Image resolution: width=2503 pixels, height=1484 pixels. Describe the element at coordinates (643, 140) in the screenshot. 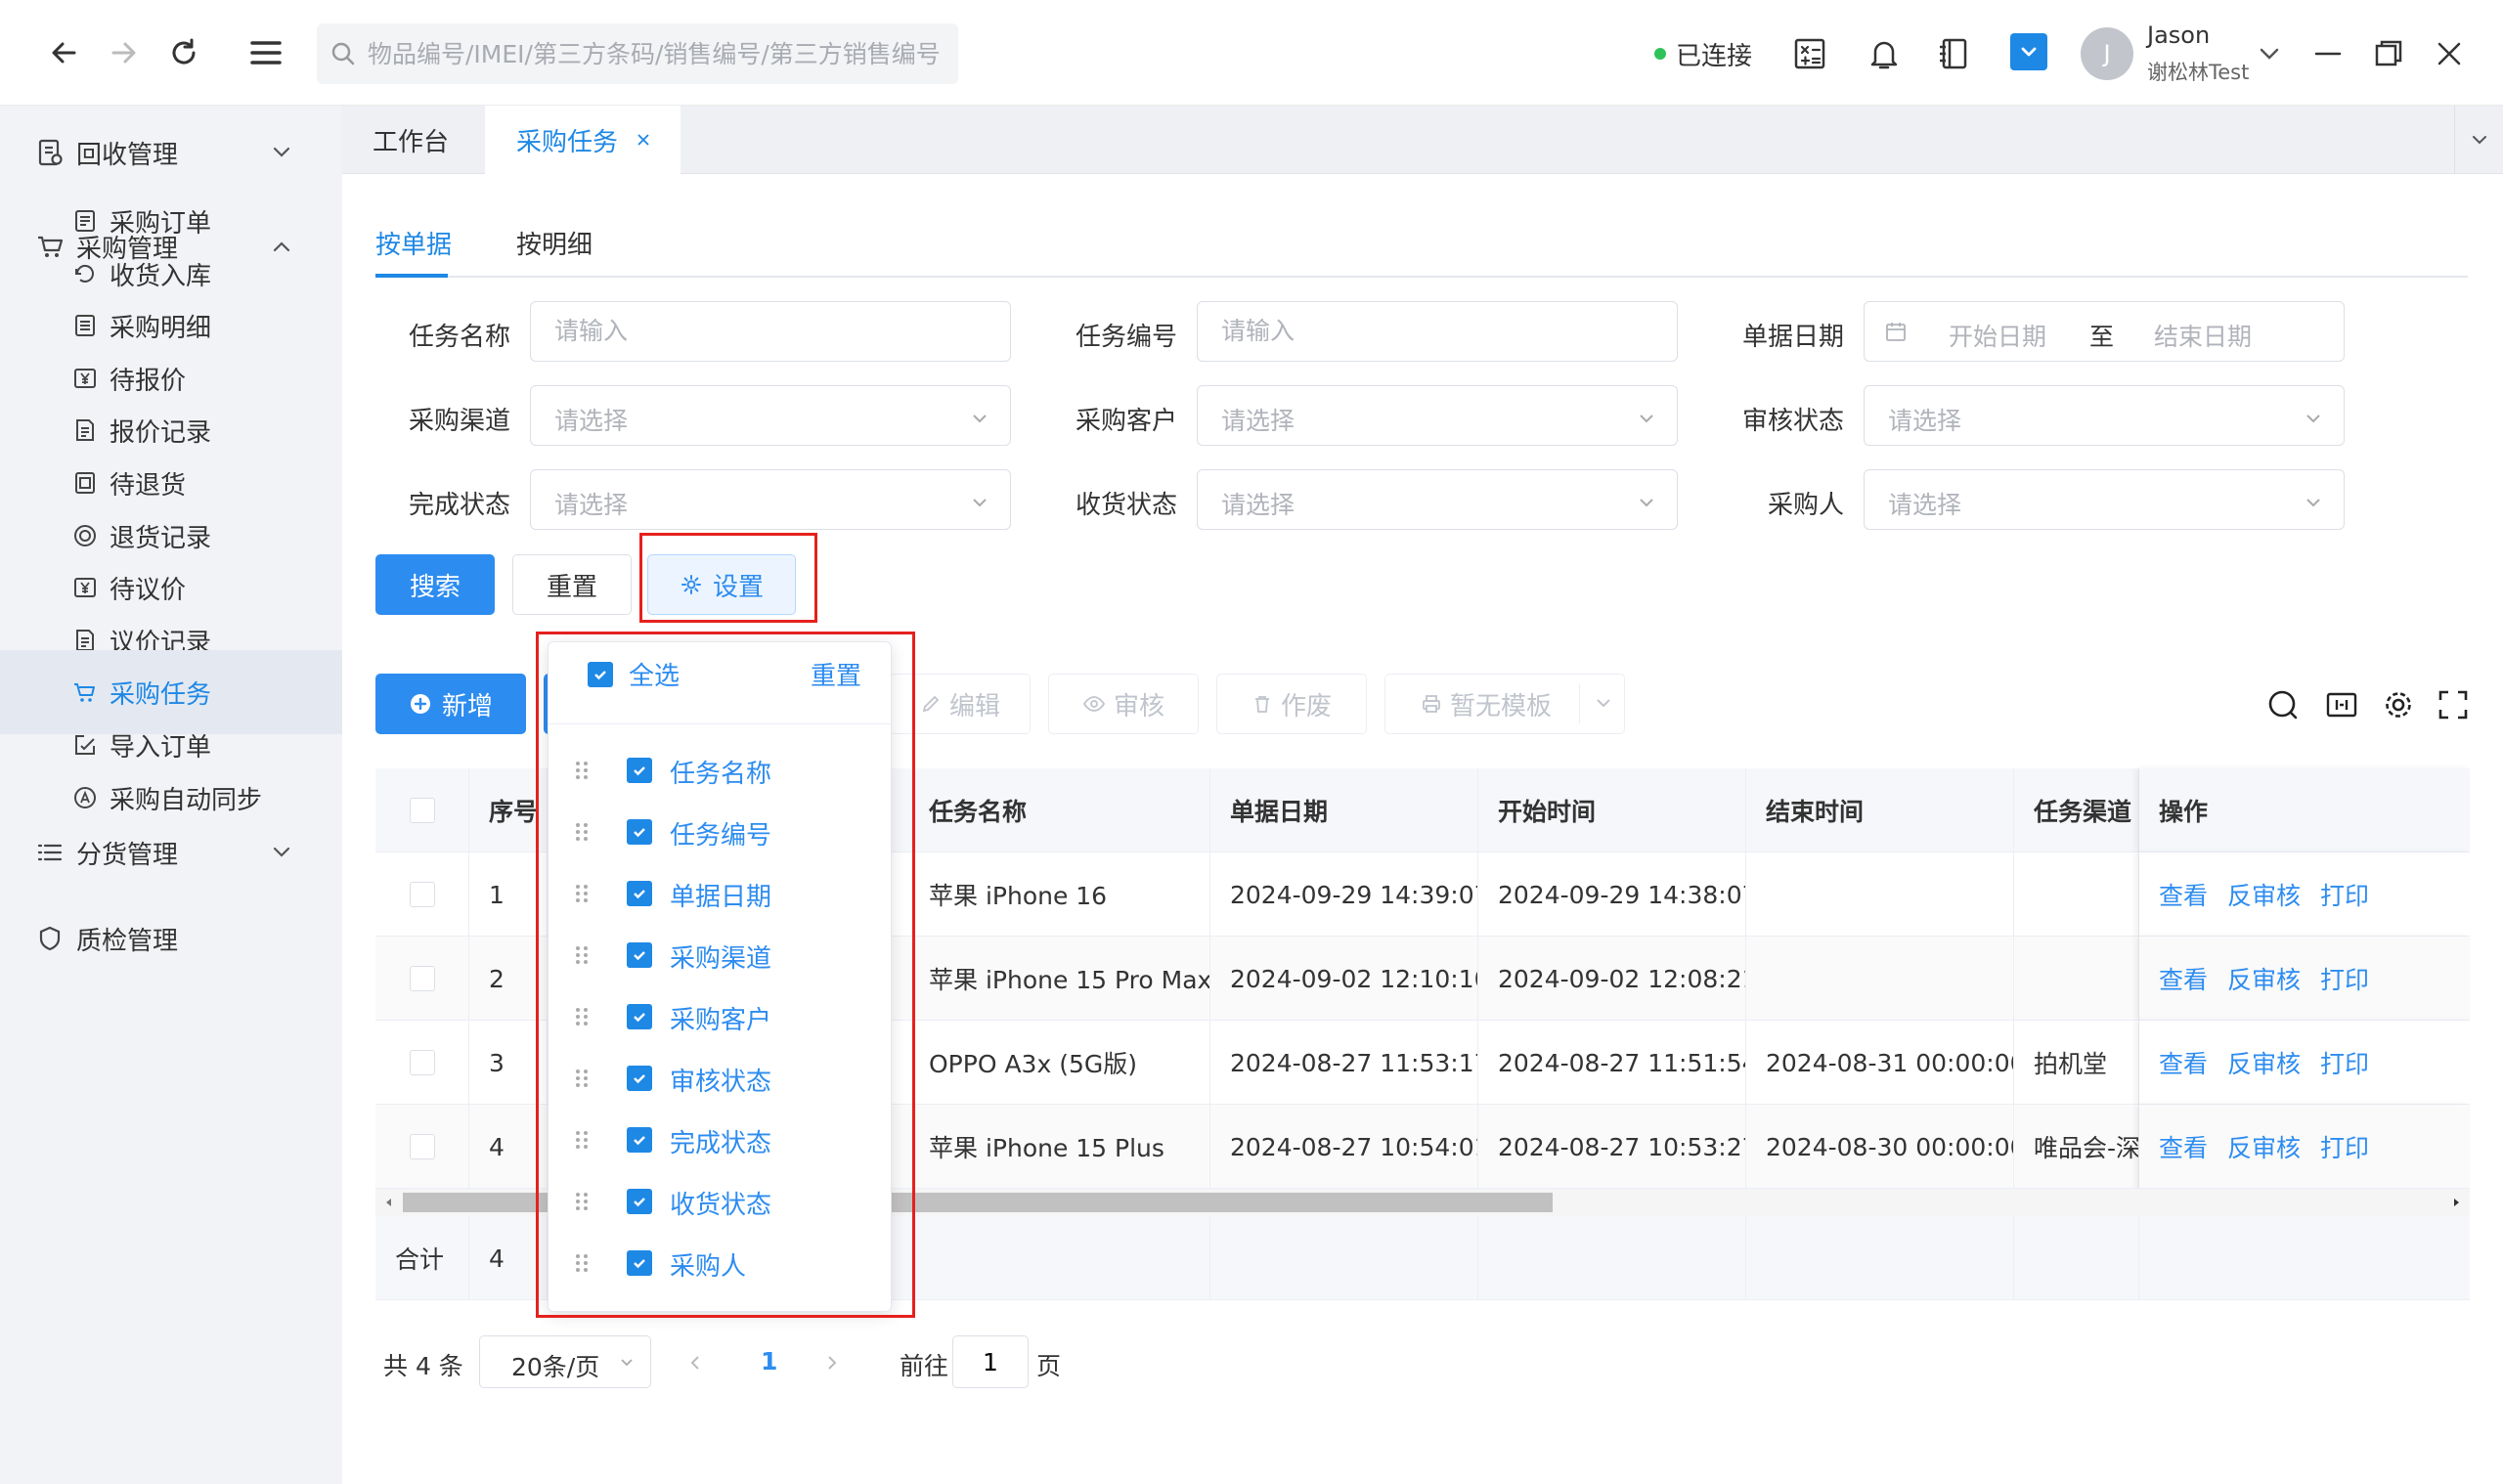

I see `tab-close-icon` at that location.